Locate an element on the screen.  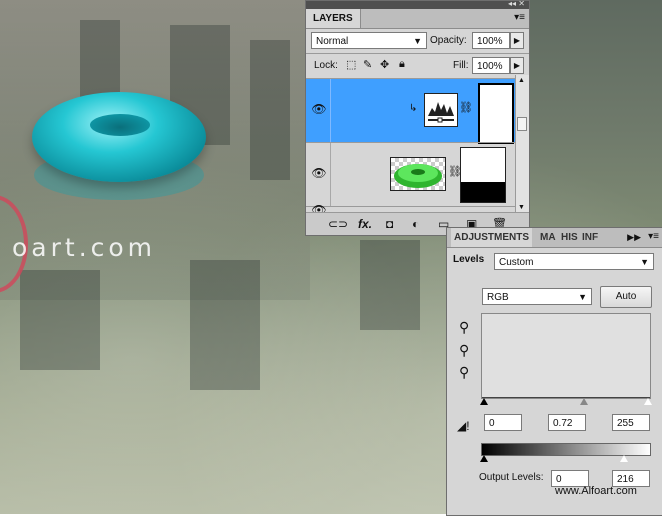
lock-transparent-icon: ⬚ is located at coordinates (351, 64).